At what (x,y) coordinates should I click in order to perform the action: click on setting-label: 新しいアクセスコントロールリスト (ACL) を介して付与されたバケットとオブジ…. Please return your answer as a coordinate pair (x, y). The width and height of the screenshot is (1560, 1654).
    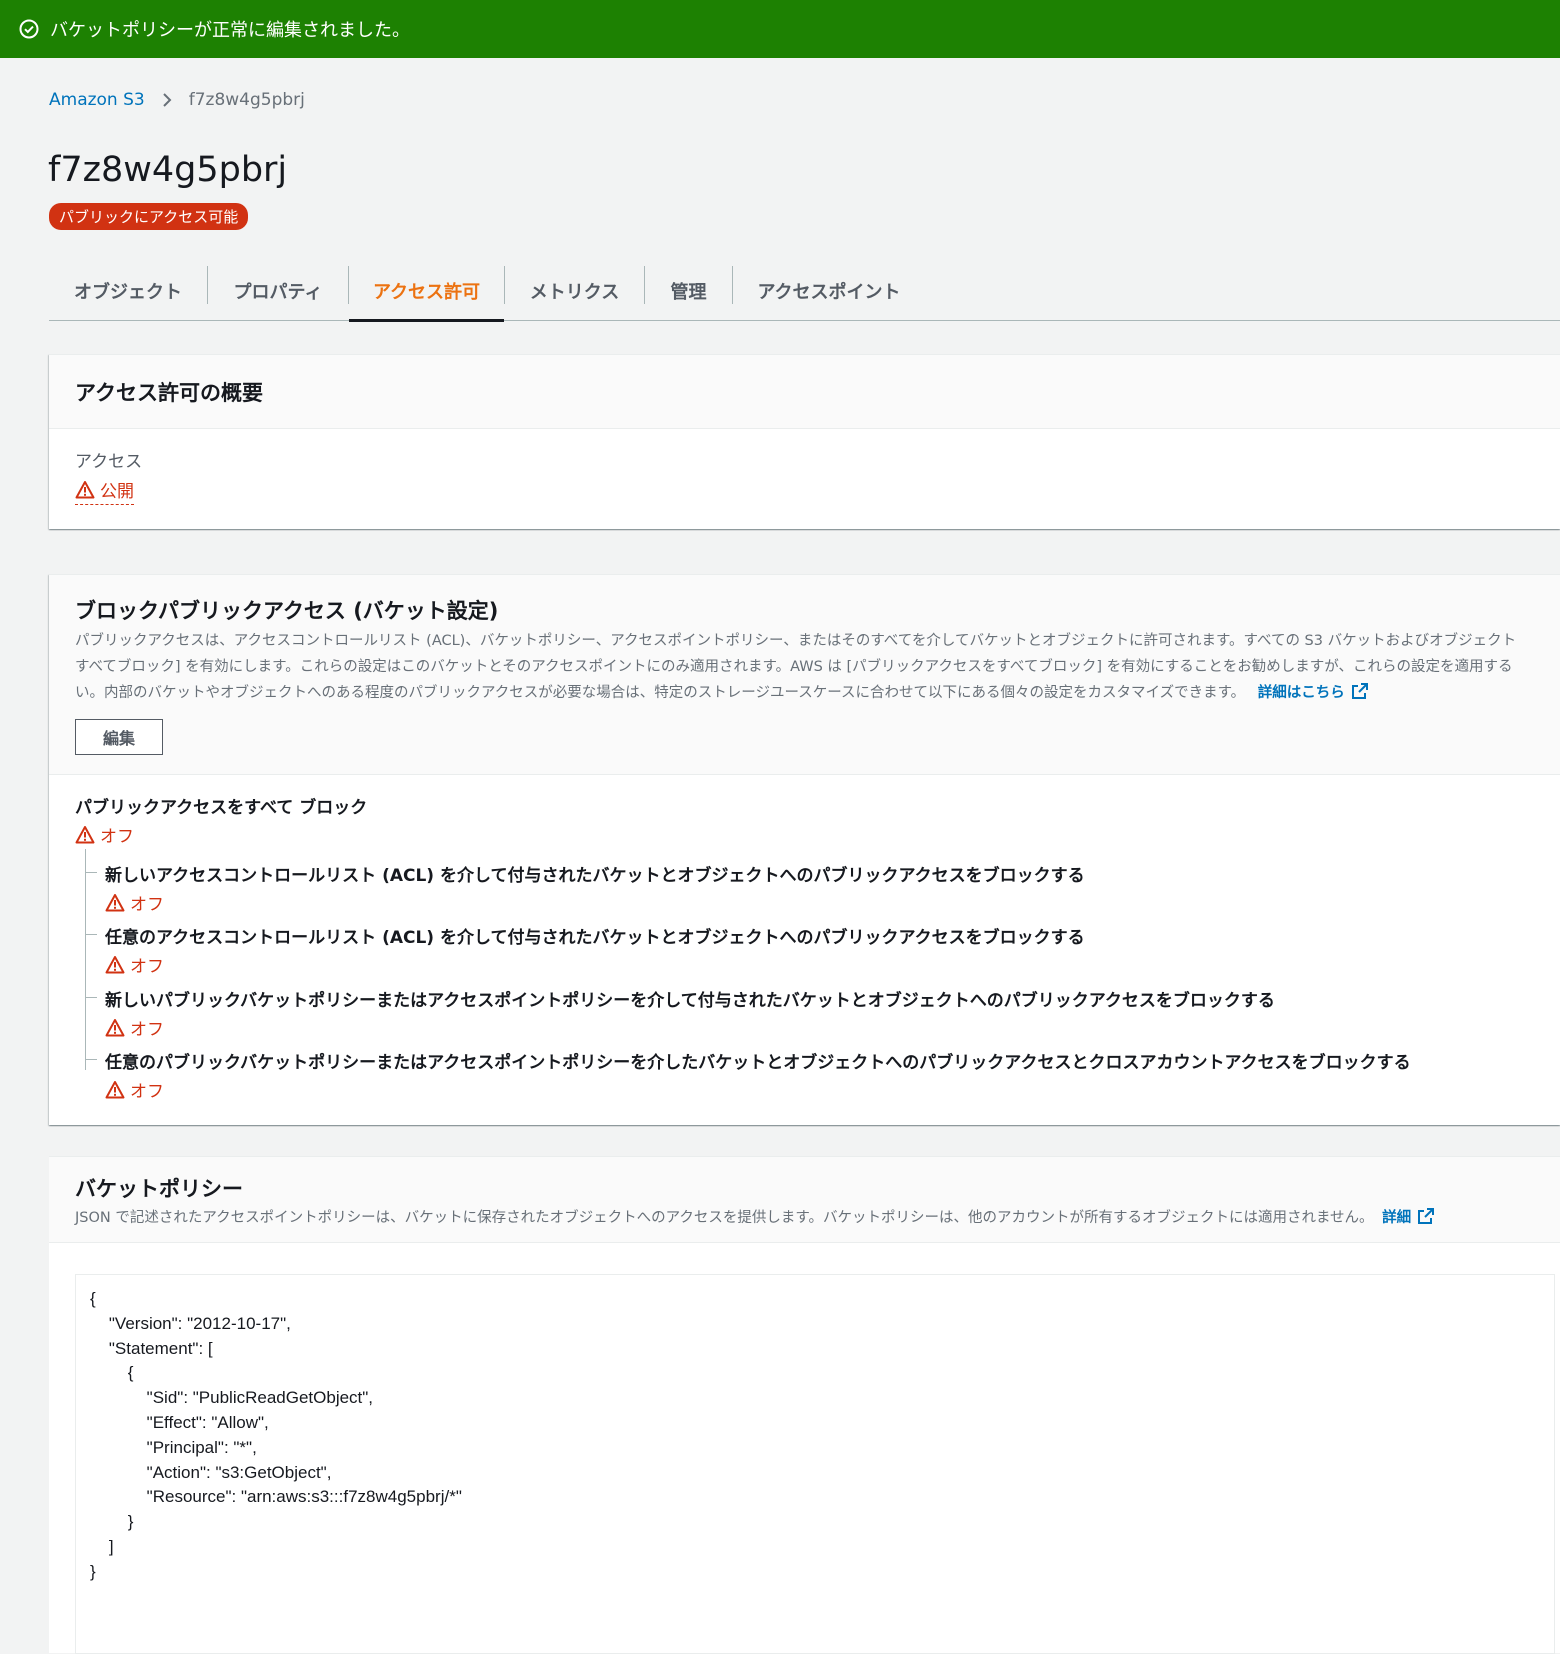
    Looking at the image, I should click on (595, 876).